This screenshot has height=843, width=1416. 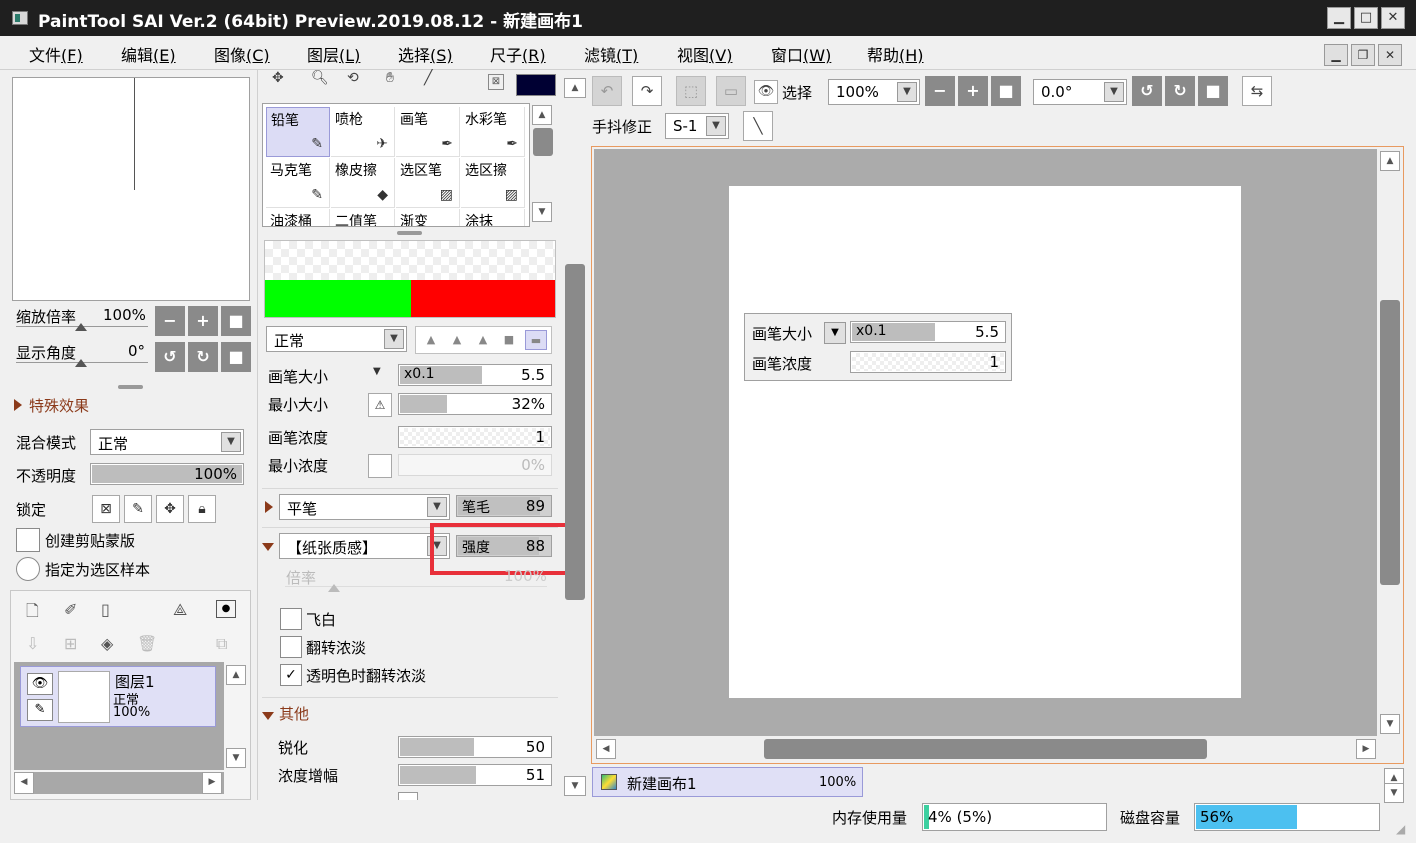 What do you see at coordinates (496, 82) in the screenshot?
I see `transparent-color-icon: ⊠` at bounding box center [496, 82].